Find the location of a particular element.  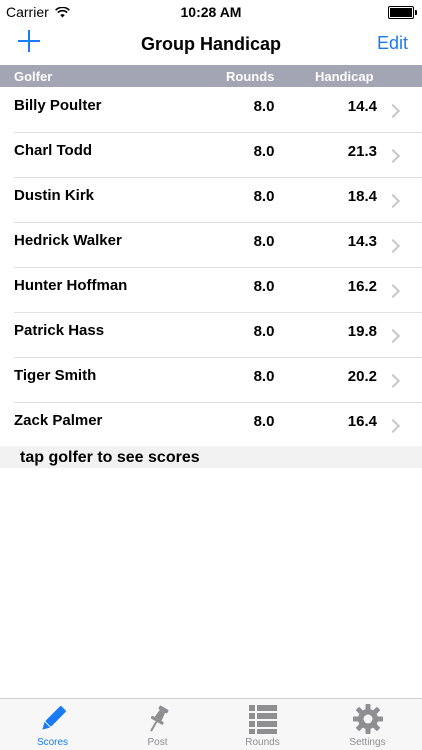

tab-post: Post is located at coordinates (157, 724).